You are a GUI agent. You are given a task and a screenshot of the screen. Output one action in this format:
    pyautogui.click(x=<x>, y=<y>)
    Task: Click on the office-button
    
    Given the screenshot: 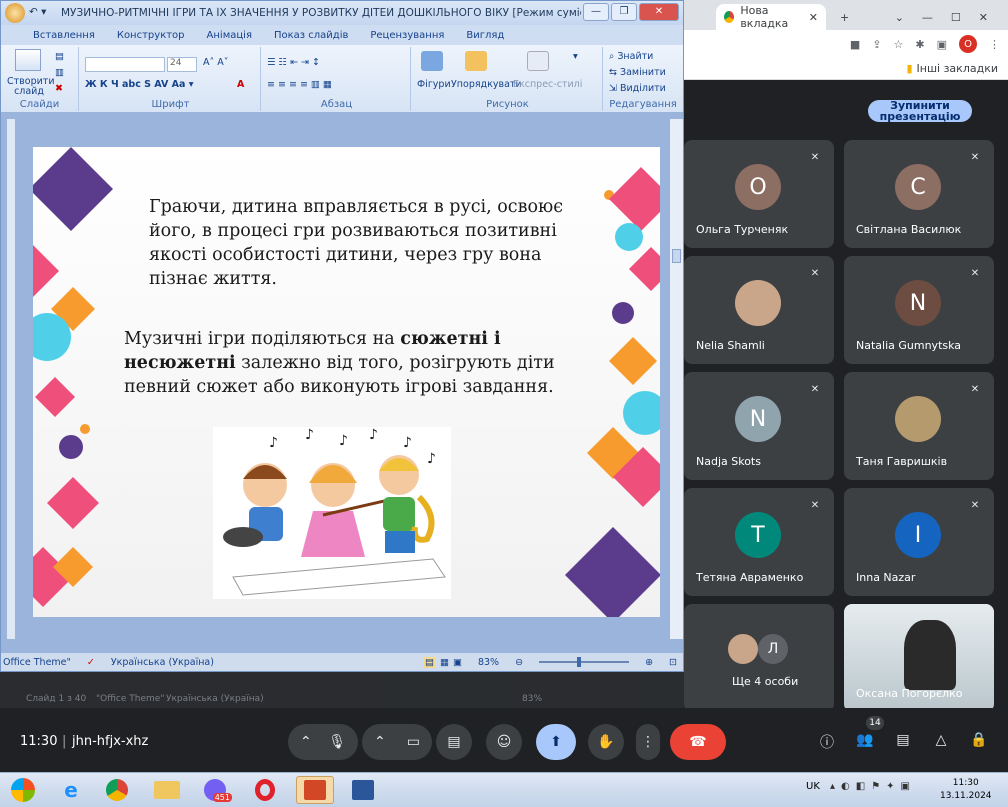 What is the action you would take?
    pyautogui.click(x=15, y=13)
    